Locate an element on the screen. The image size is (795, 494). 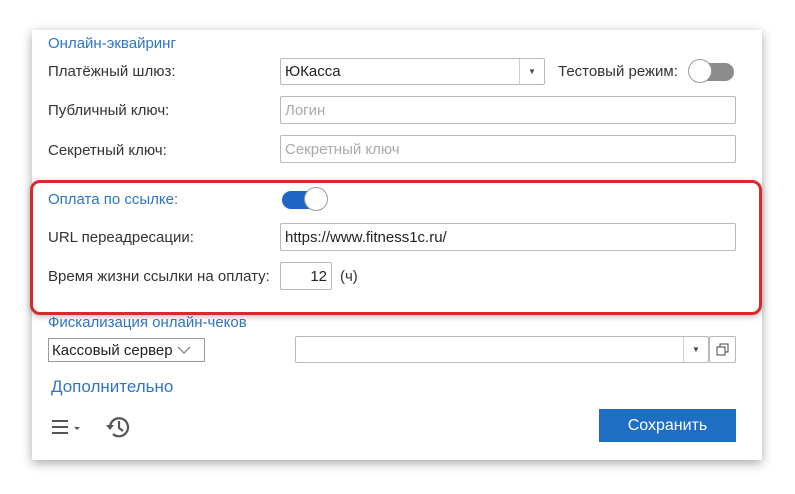
link-lifetime-label: Время жизни ссылки на оплату: is located at coordinates (159, 276).